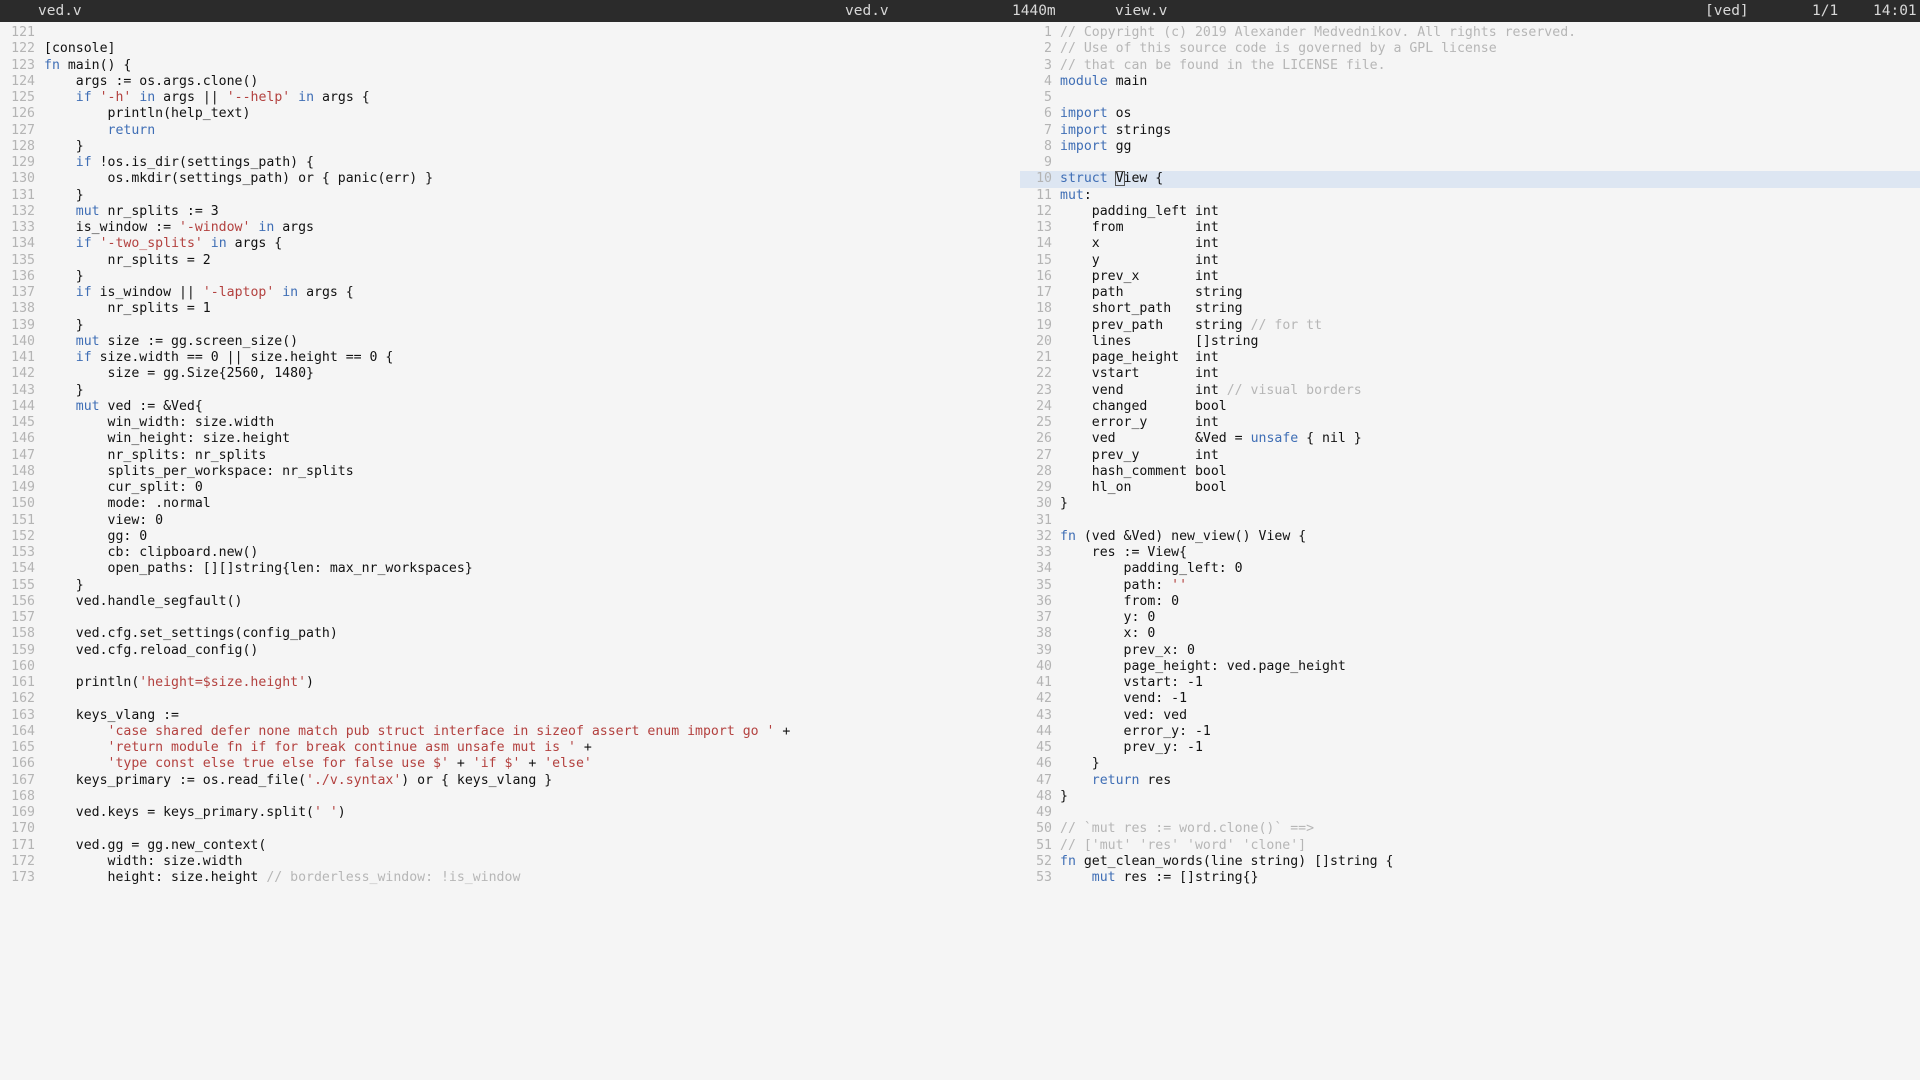  Describe the element at coordinates (1470, 602) in the screenshot. I see `code-line: 36 from: 0` at that location.